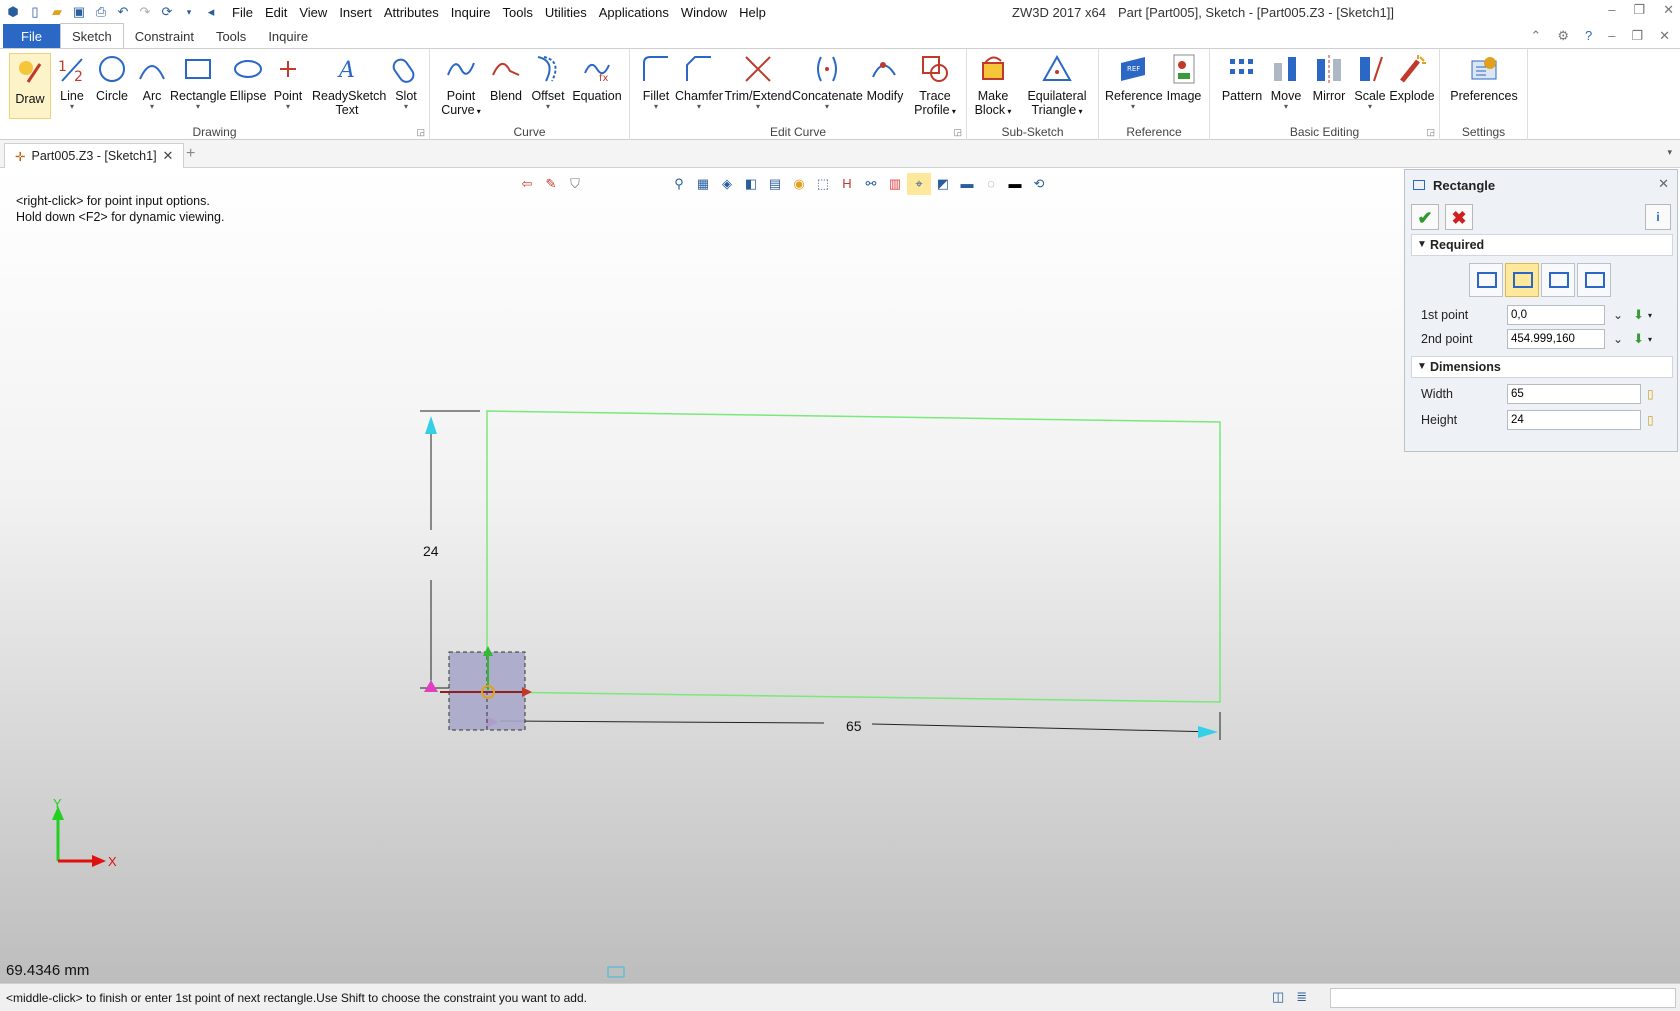  I want to click on filter-icon: ⛉, so click(575, 184).